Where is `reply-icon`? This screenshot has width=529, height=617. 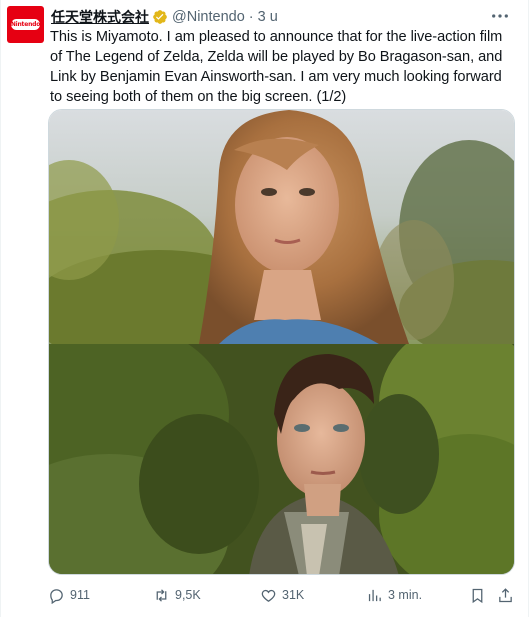 reply-icon is located at coordinates (56, 596).